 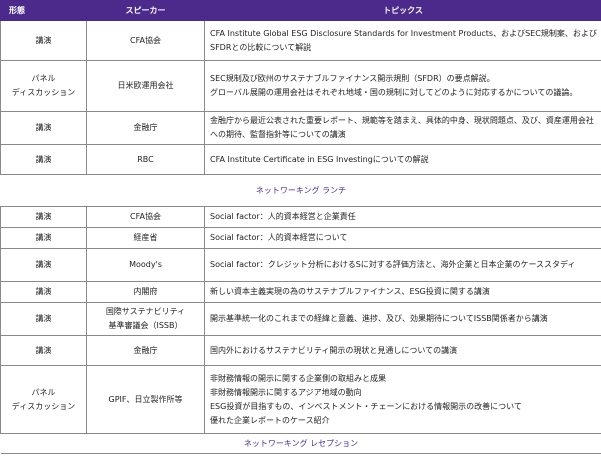 What do you see at coordinates (402, 10) in the screenshot?
I see `header-topics: トピックス` at bounding box center [402, 10].